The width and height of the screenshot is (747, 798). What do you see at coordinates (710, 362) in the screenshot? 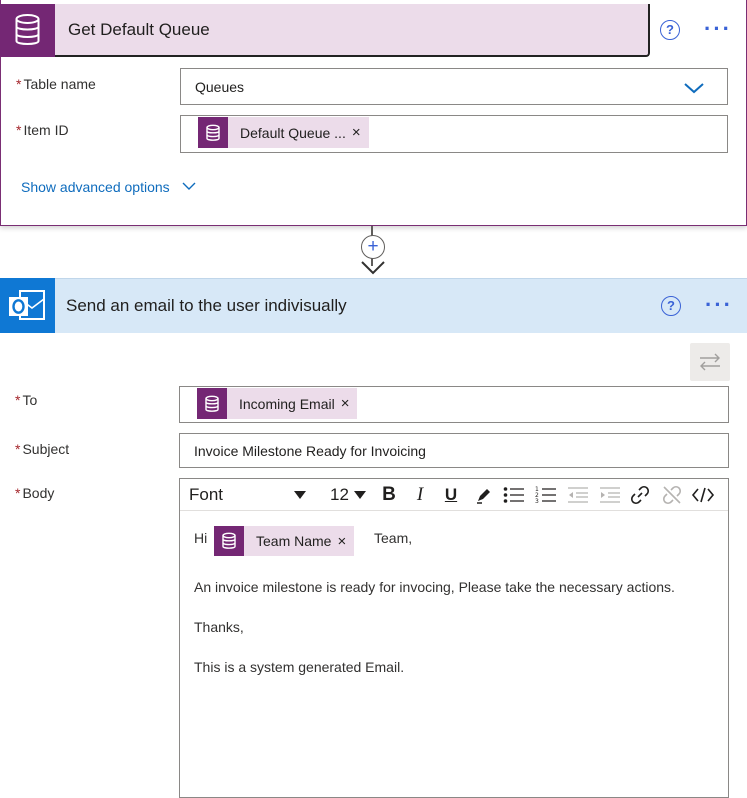
I see `switch-icon` at bounding box center [710, 362].